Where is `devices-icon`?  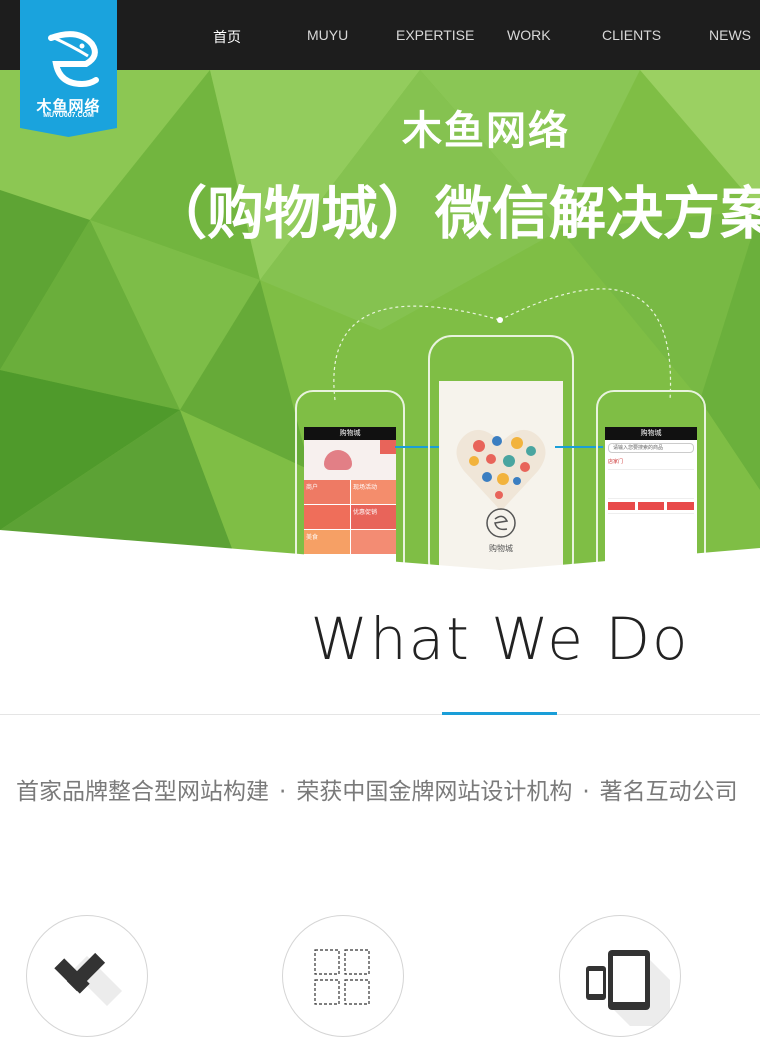 devices-icon is located at coordinates (628, 988).